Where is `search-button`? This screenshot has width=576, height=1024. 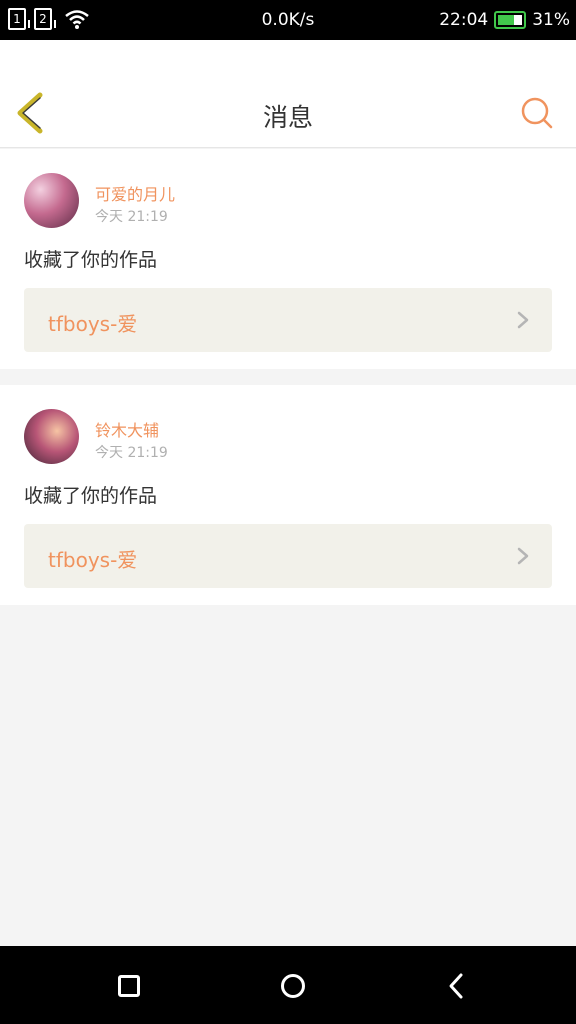
search-button is located at coordinates (537, 113).